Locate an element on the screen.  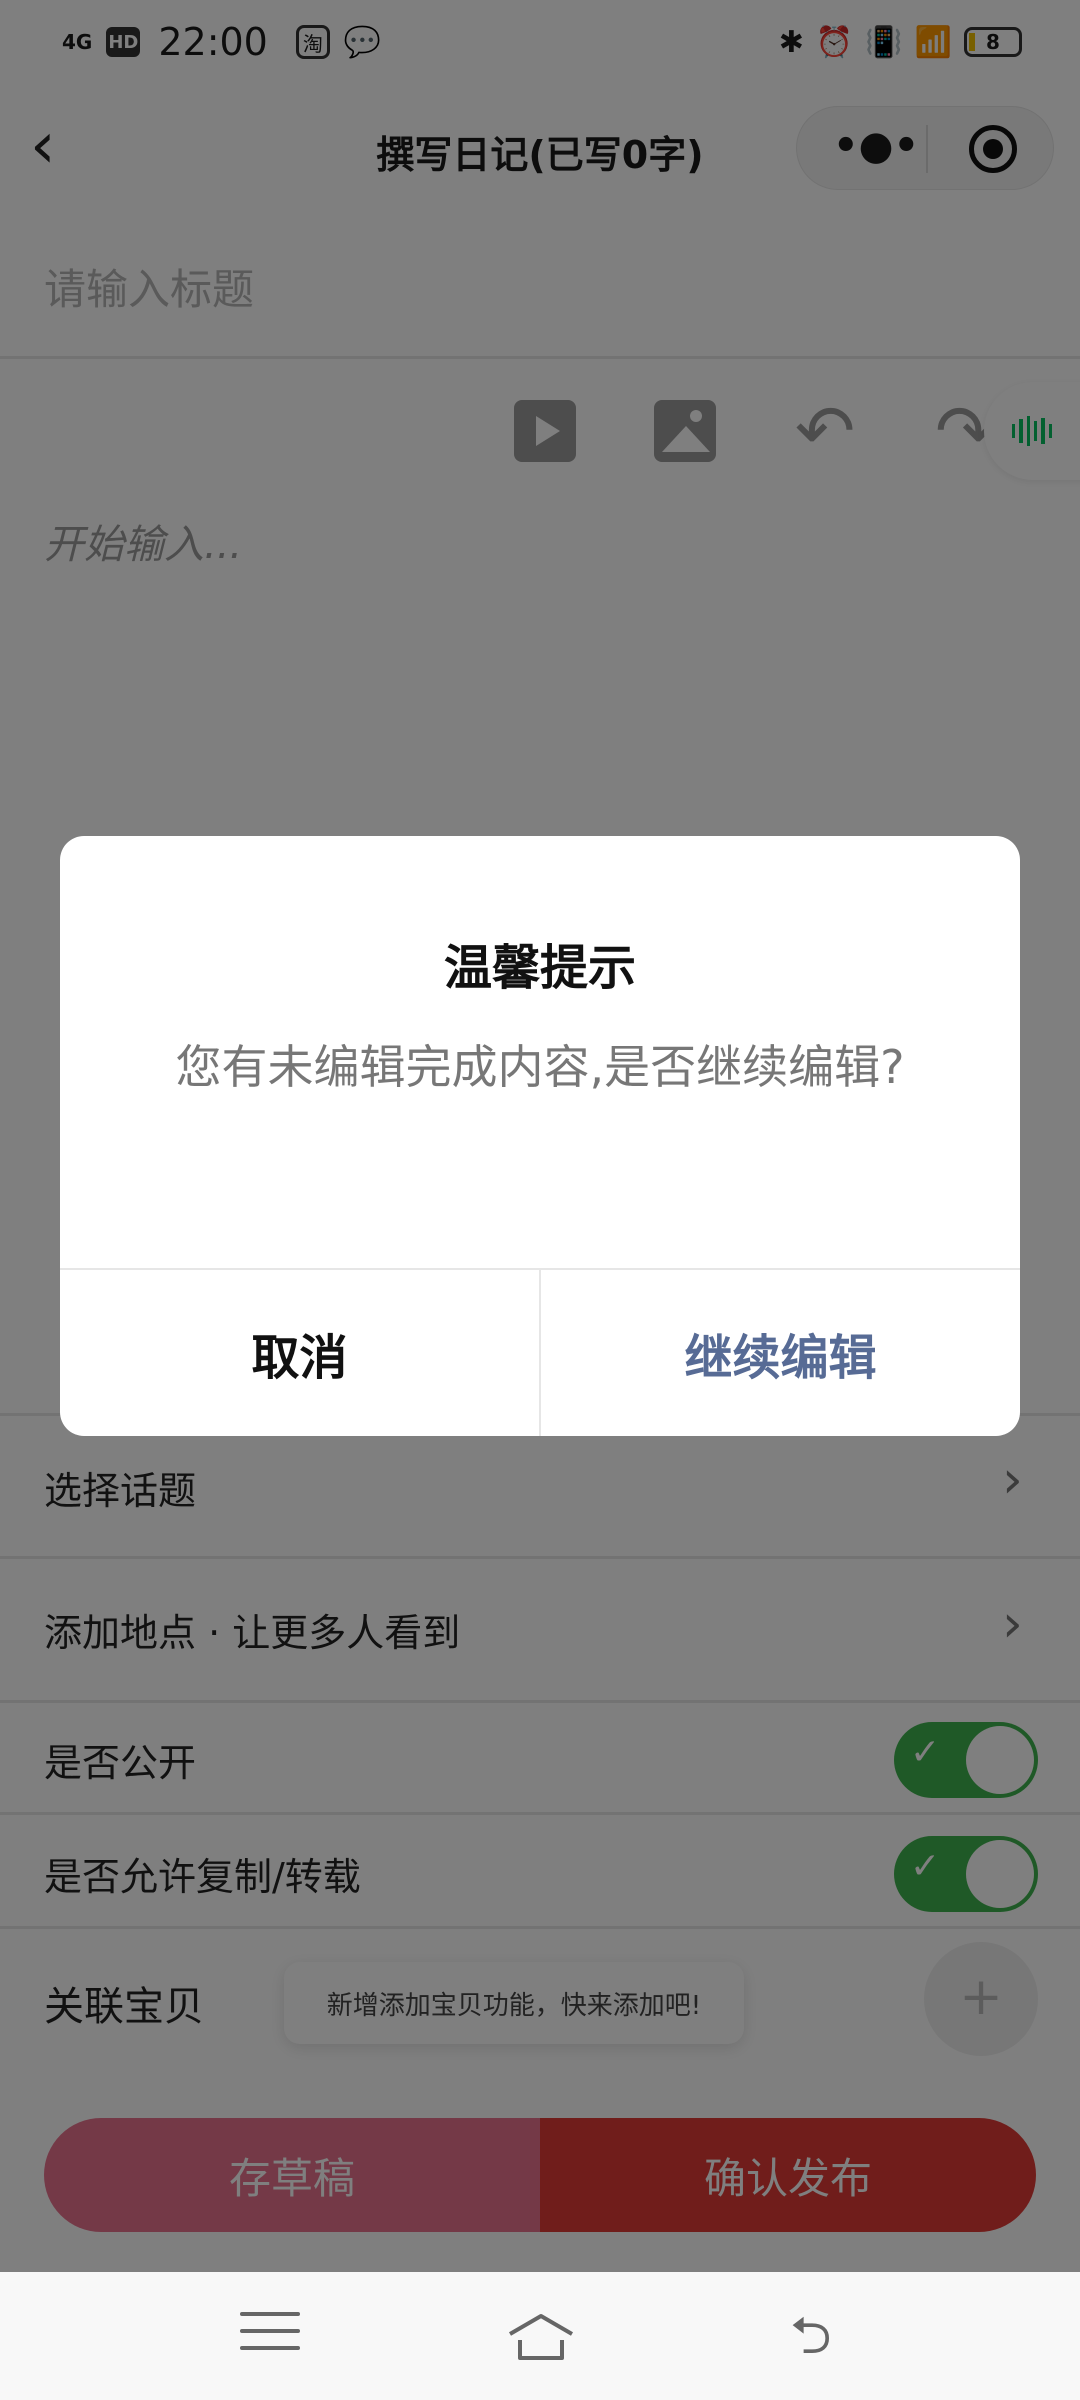
dialog-title: 温馨提示 is located at coordinates (539, 968).